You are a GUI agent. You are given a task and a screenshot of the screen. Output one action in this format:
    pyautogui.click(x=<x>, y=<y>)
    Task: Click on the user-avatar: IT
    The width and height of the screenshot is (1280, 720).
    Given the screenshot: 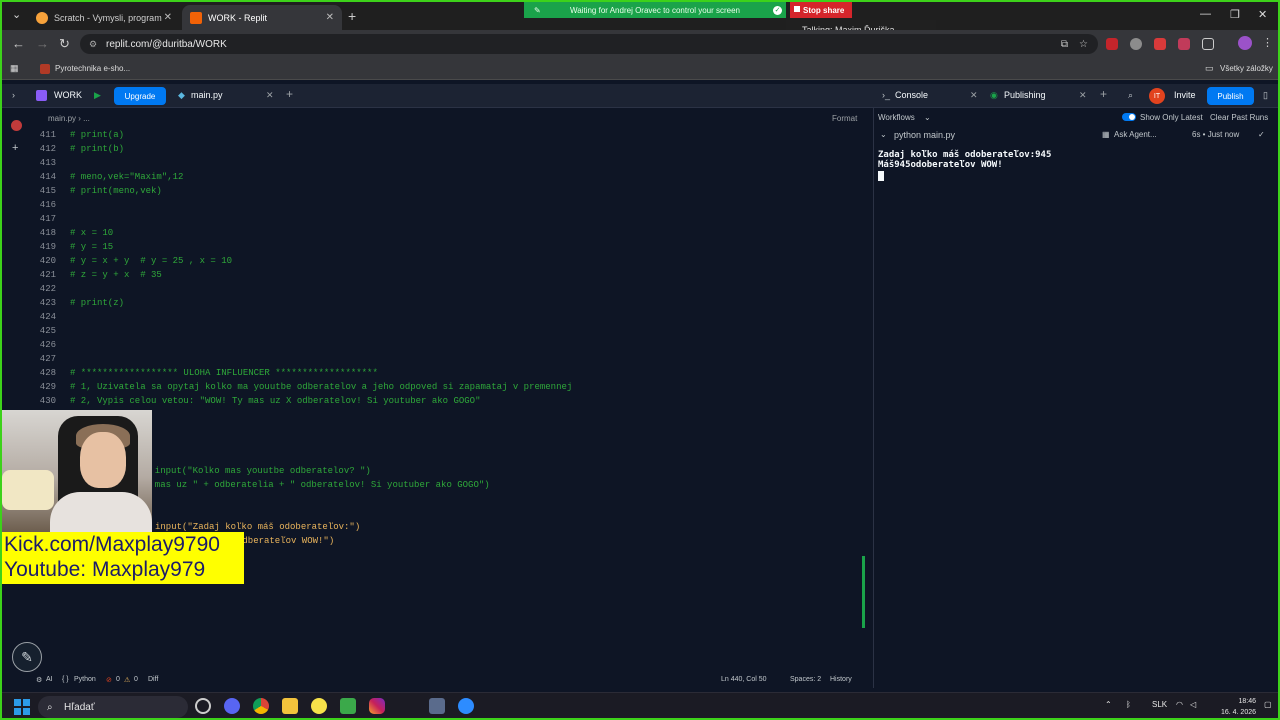 What is the action you would take?
    pyautogui.click(x=1157, y=96)
    